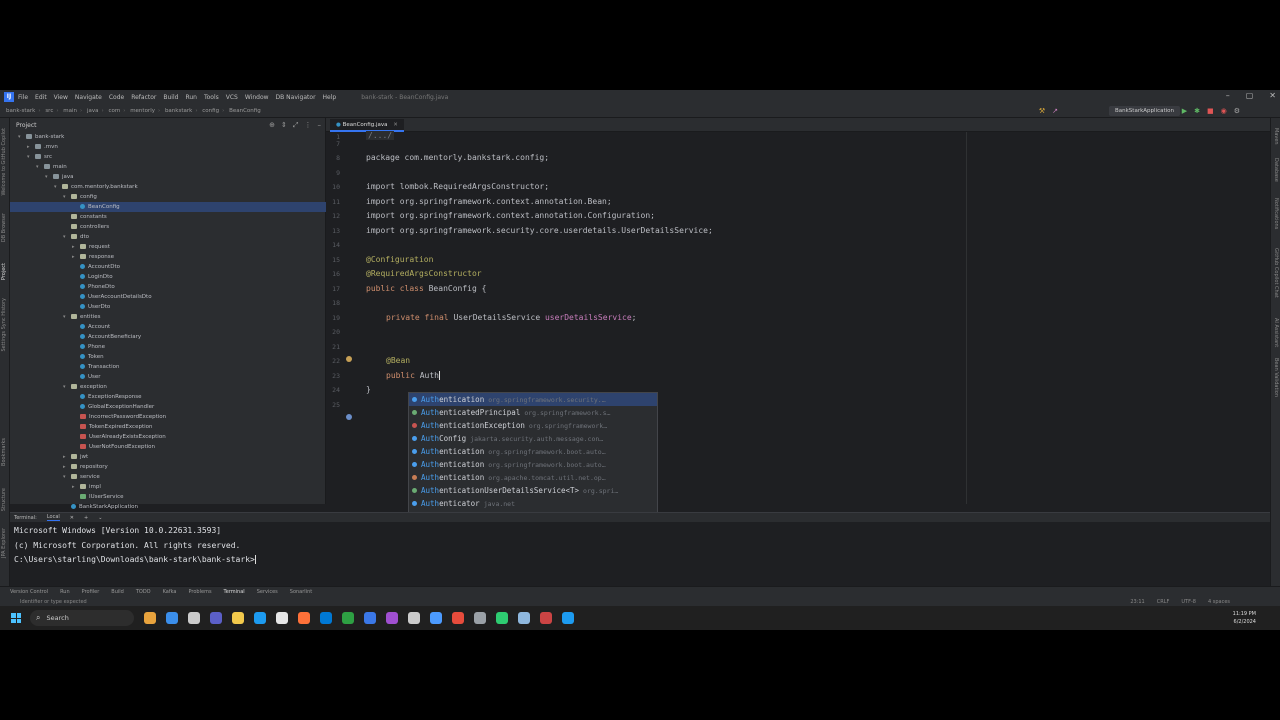  I want to click on line-separator: CRLF, so click(1163, 602).